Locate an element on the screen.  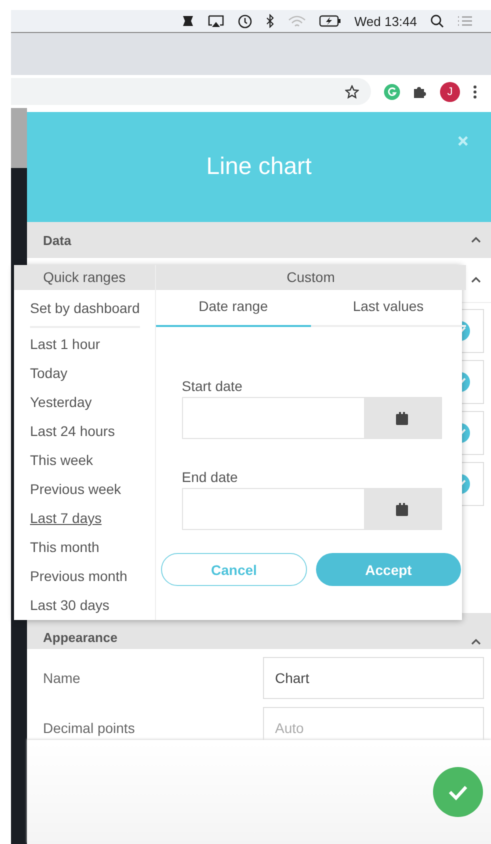
section-title: Data is located at coordinates (57, 240).